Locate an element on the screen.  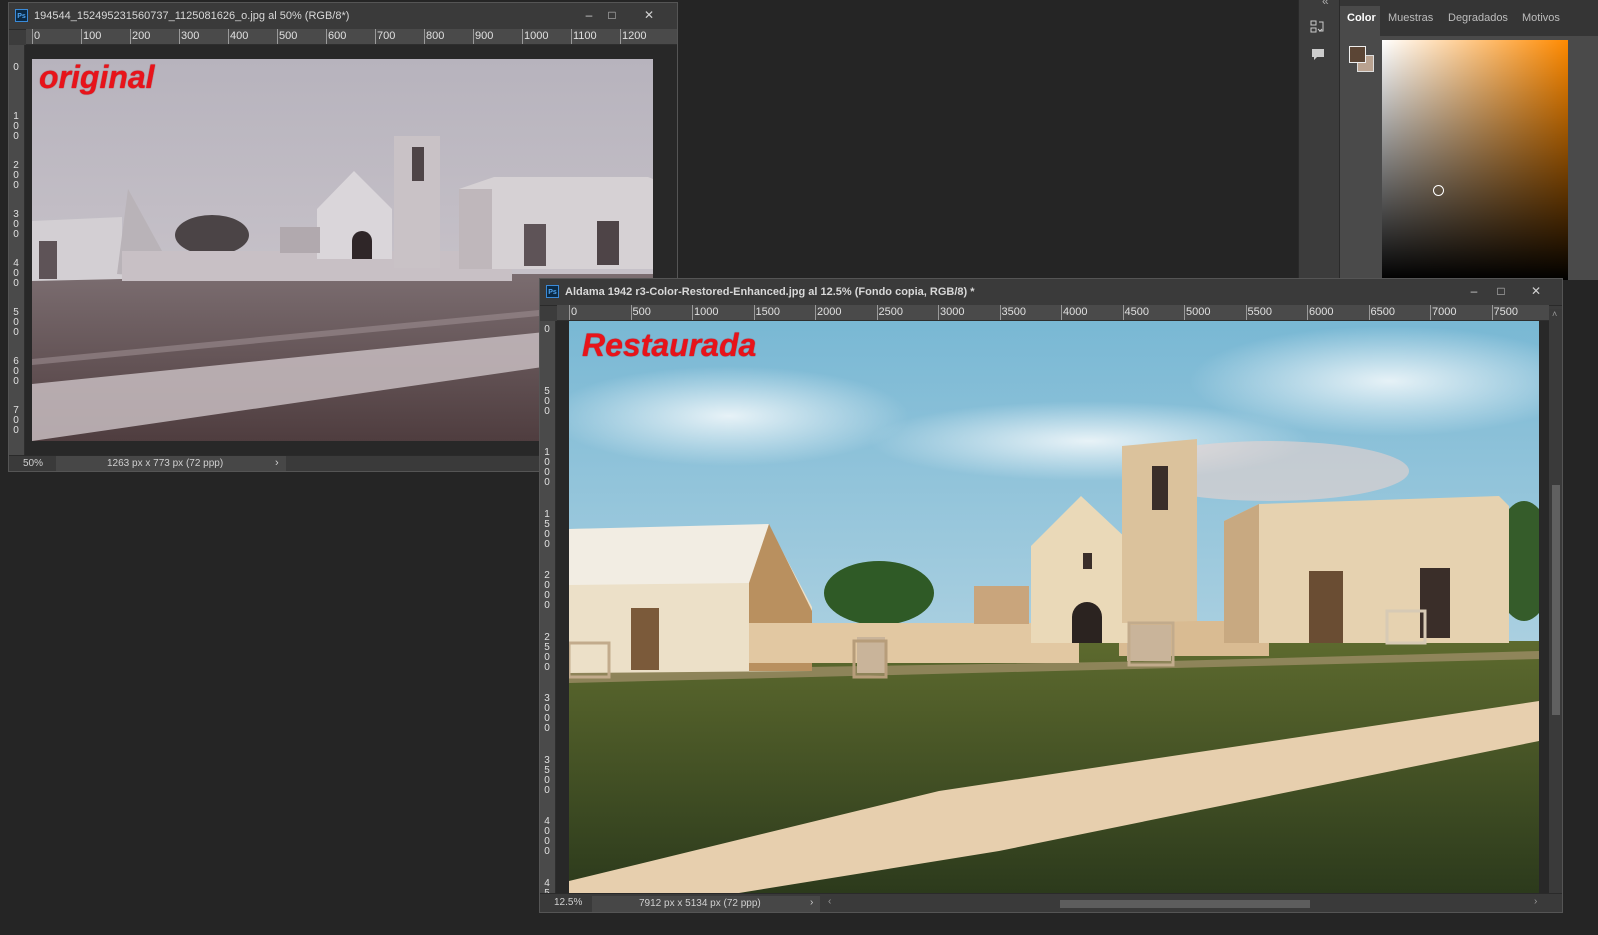
ruler-label: 1200 is located at coordinates (634, 36).